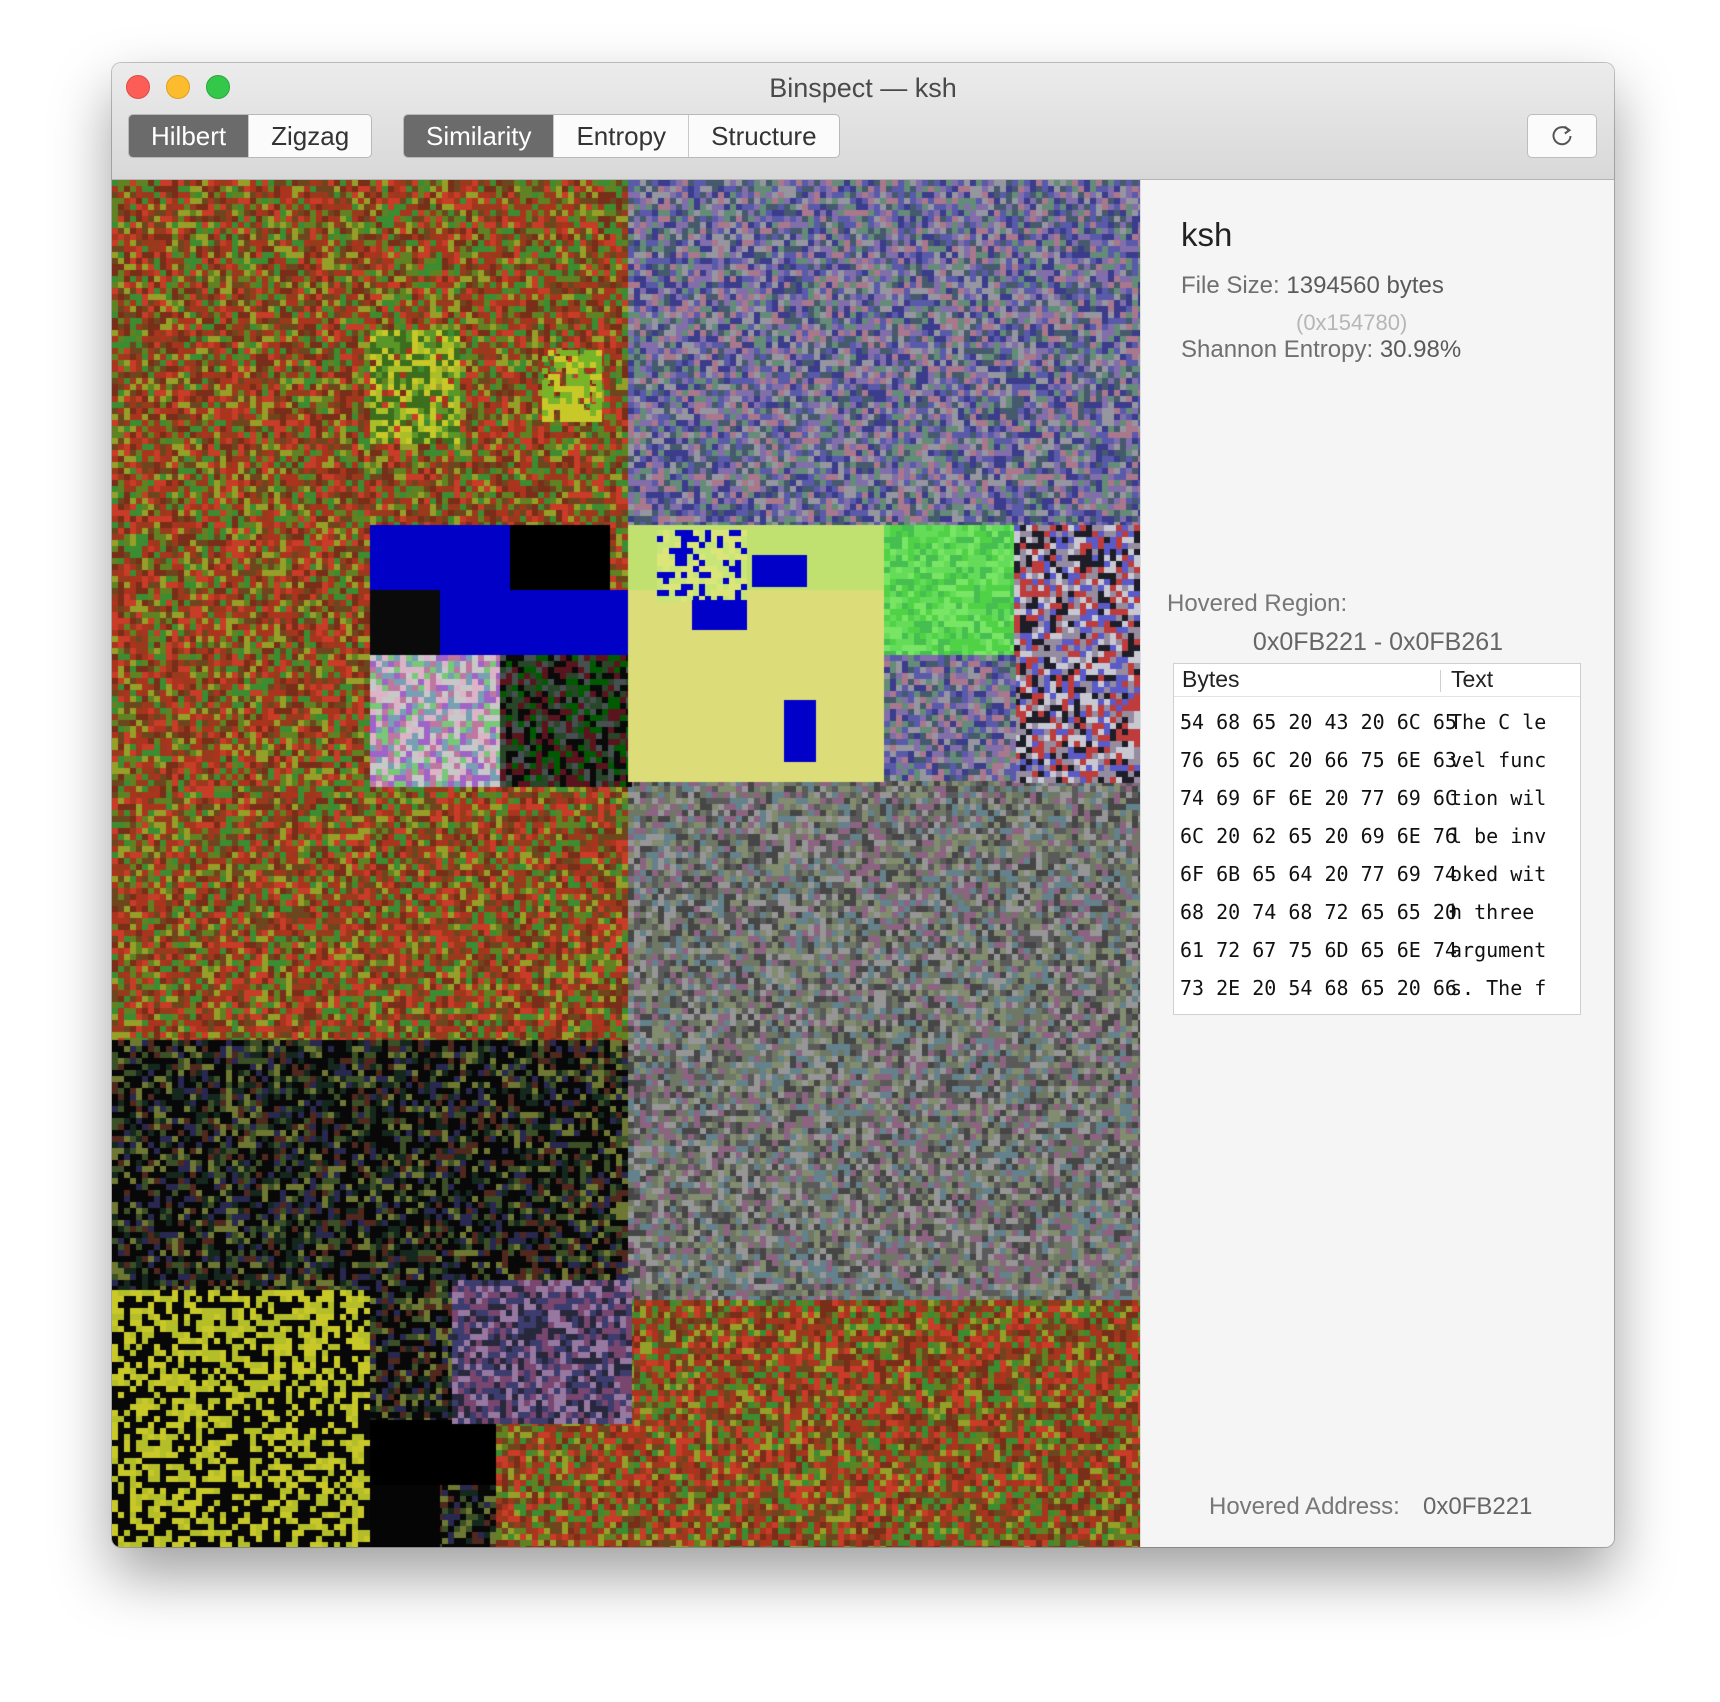 This screenshot has width=1720, height=1702. What do you see at coordinates (479, 136) in the screenshot?
I see `similarity-mode-button: Similarity` at bounding box center [479, 136].